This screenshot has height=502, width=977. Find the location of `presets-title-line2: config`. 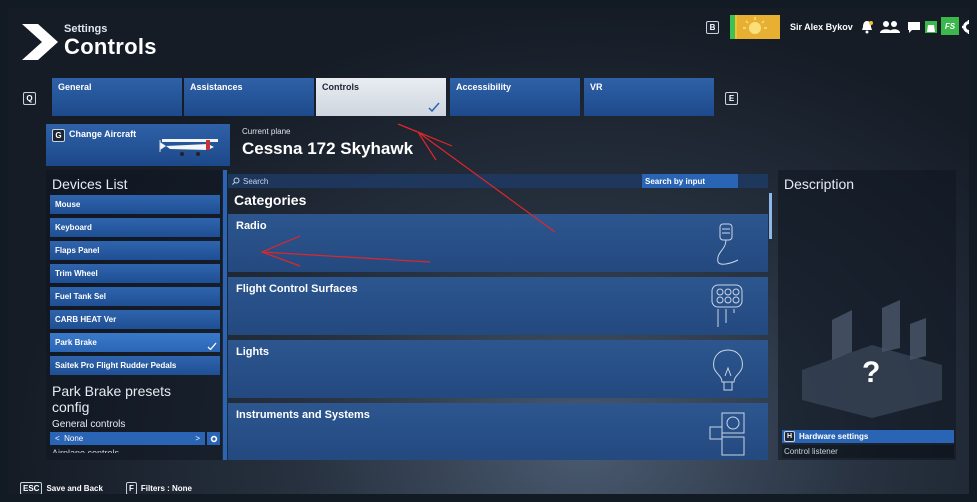

presets-title-line2: config is located at coordinates (71, 407).